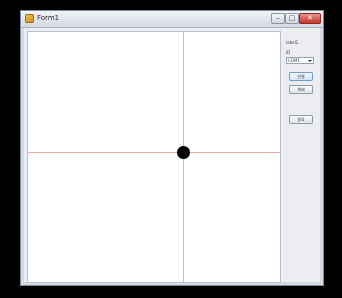 This screenshot has width=342, height=298. What do you see at coordinates (294, 60) in the screenshot?
I see `port-dropdown-value: COM1` at bounding box center [294, 60].